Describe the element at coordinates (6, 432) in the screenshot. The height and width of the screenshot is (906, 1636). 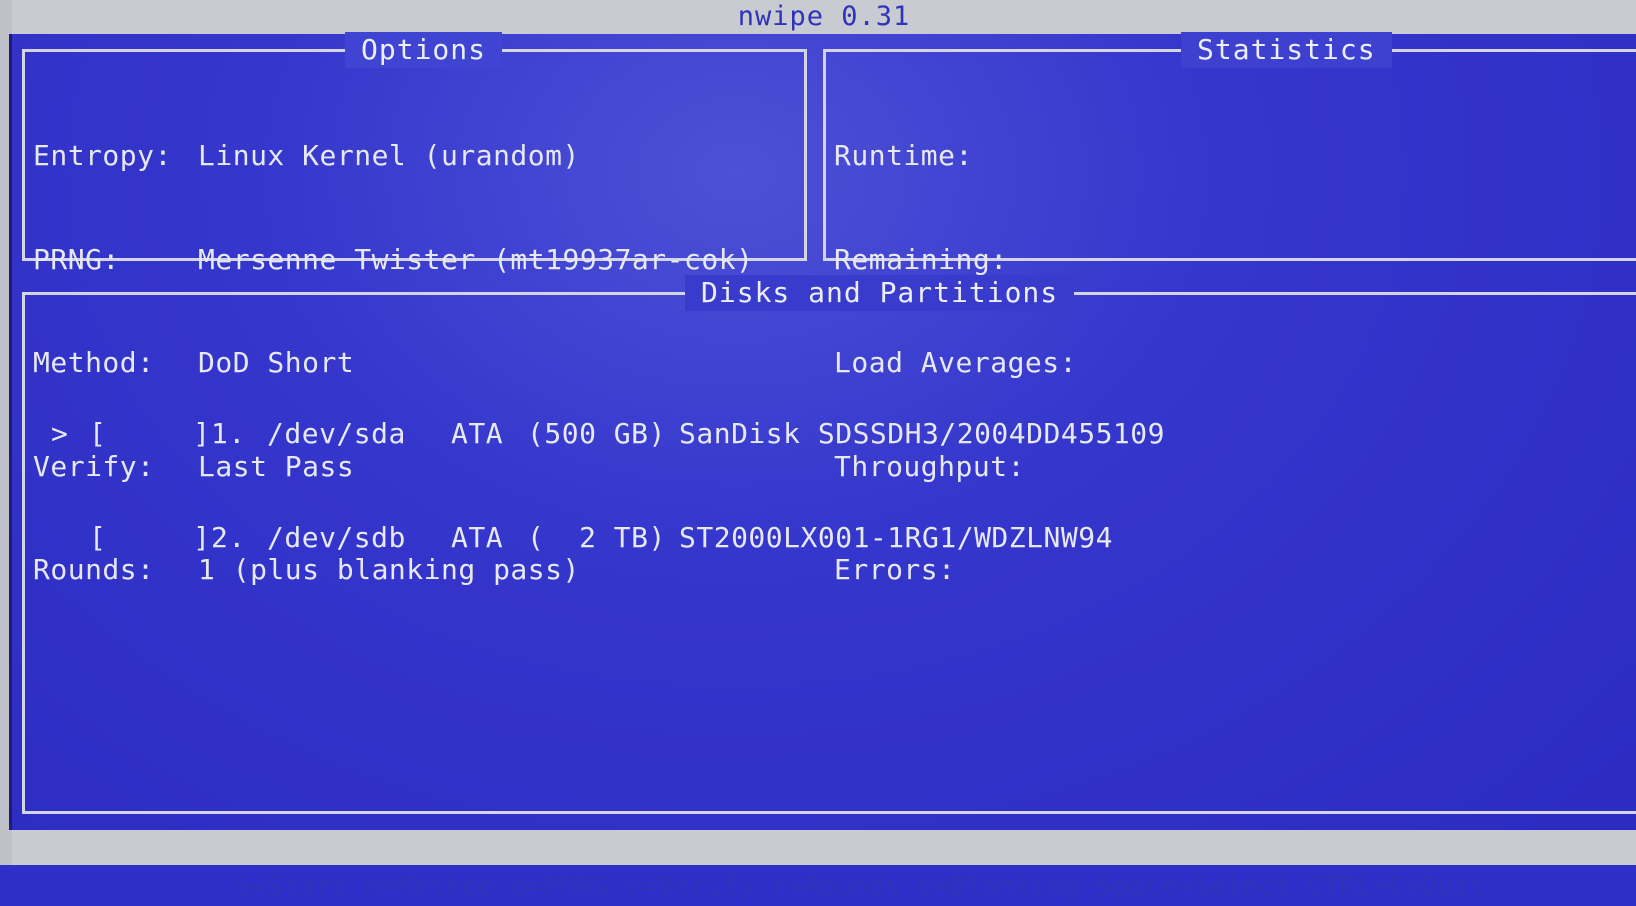
I see `window-left-edge` at that location.